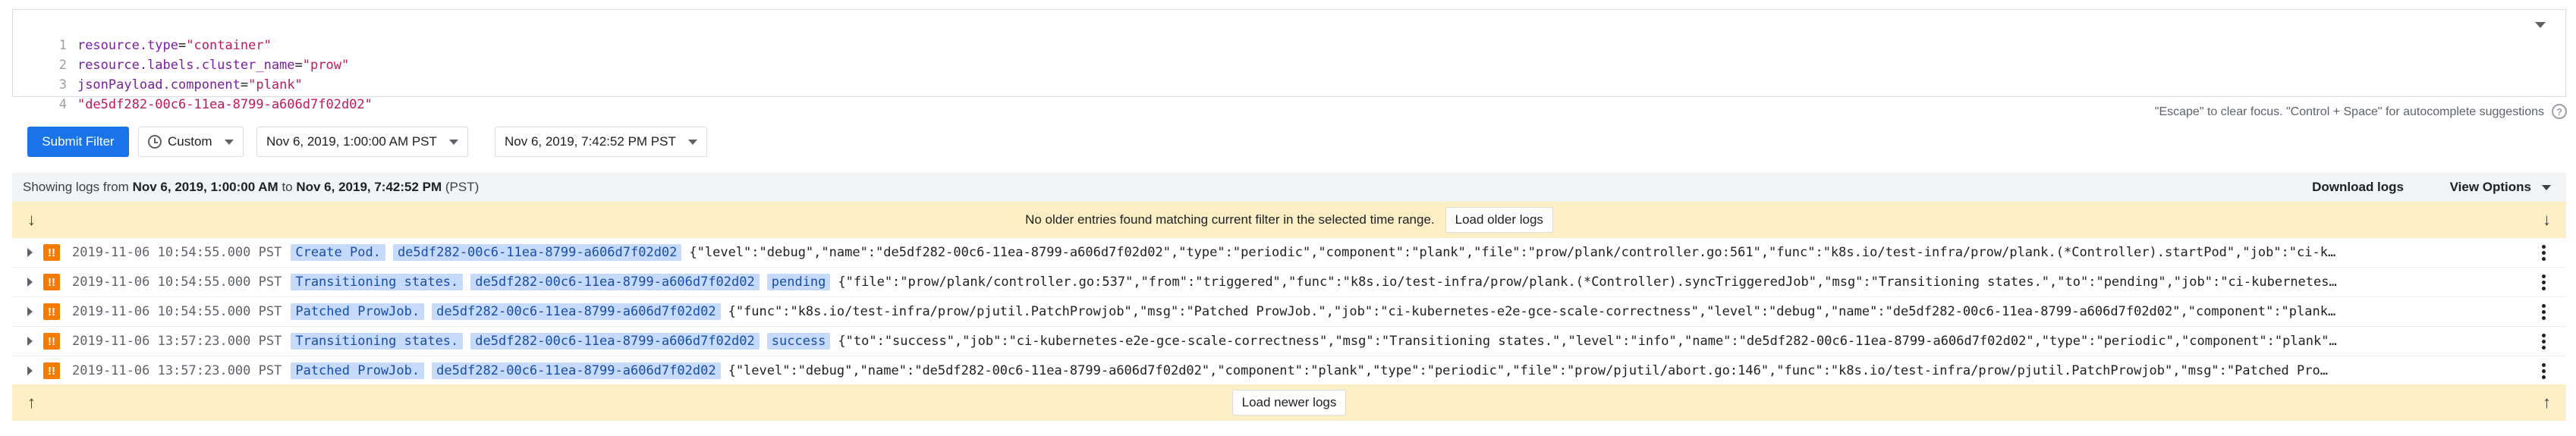  Describe the element at coordinates (205, 187) in the screenshot. I see `range-from: Nov 6, 2019, 1:00:00 AM` at that location.